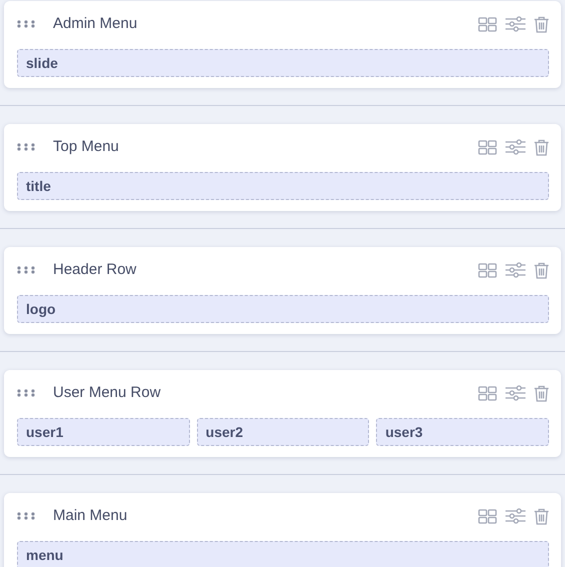  Describe the element at coordinates (107, 392) in the screenshot. I see `row-title: User Menu Row` at that location.